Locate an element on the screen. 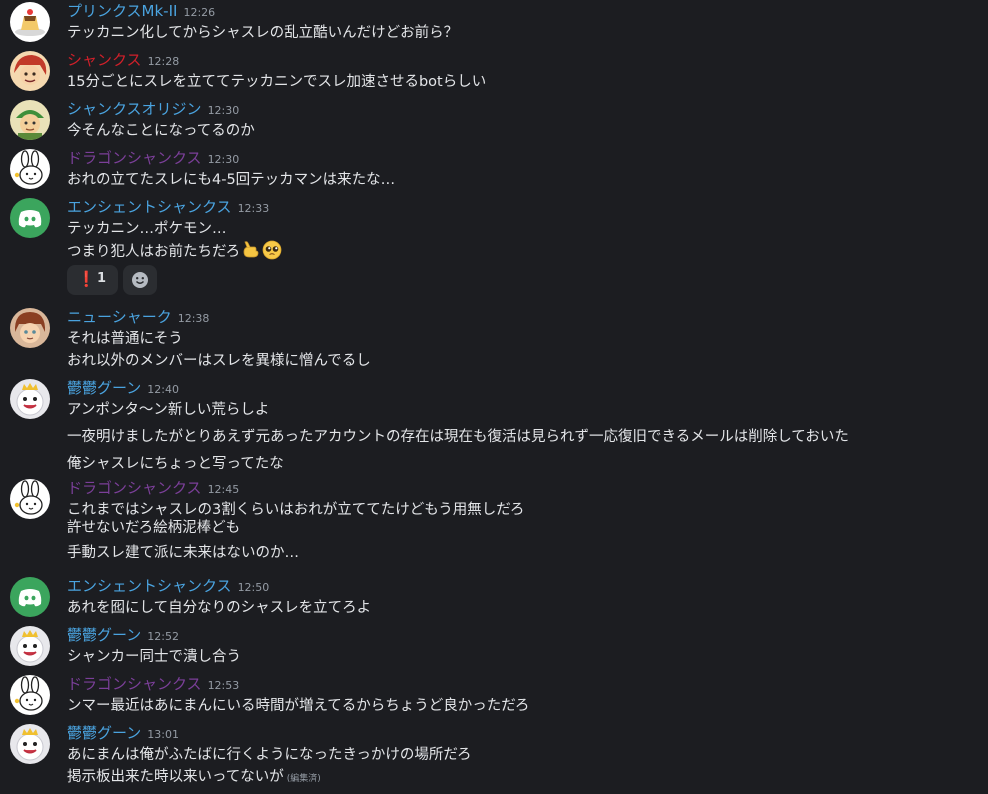 This screenshot has height=794, width=988. message-text: ンマー最近はあにまんにいる時間が増えてるからちょうど良かっただろ is located at coordinates (298, 706).